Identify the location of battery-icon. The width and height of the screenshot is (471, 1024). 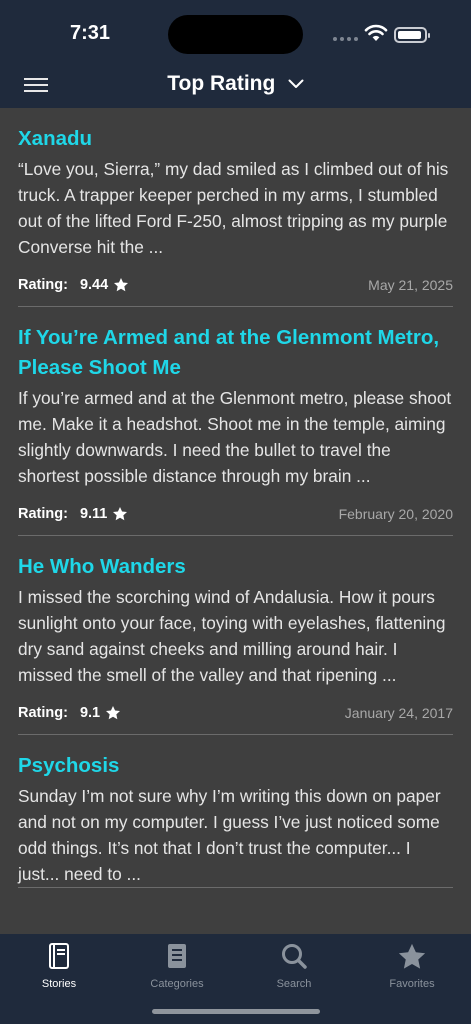
(412, 35).